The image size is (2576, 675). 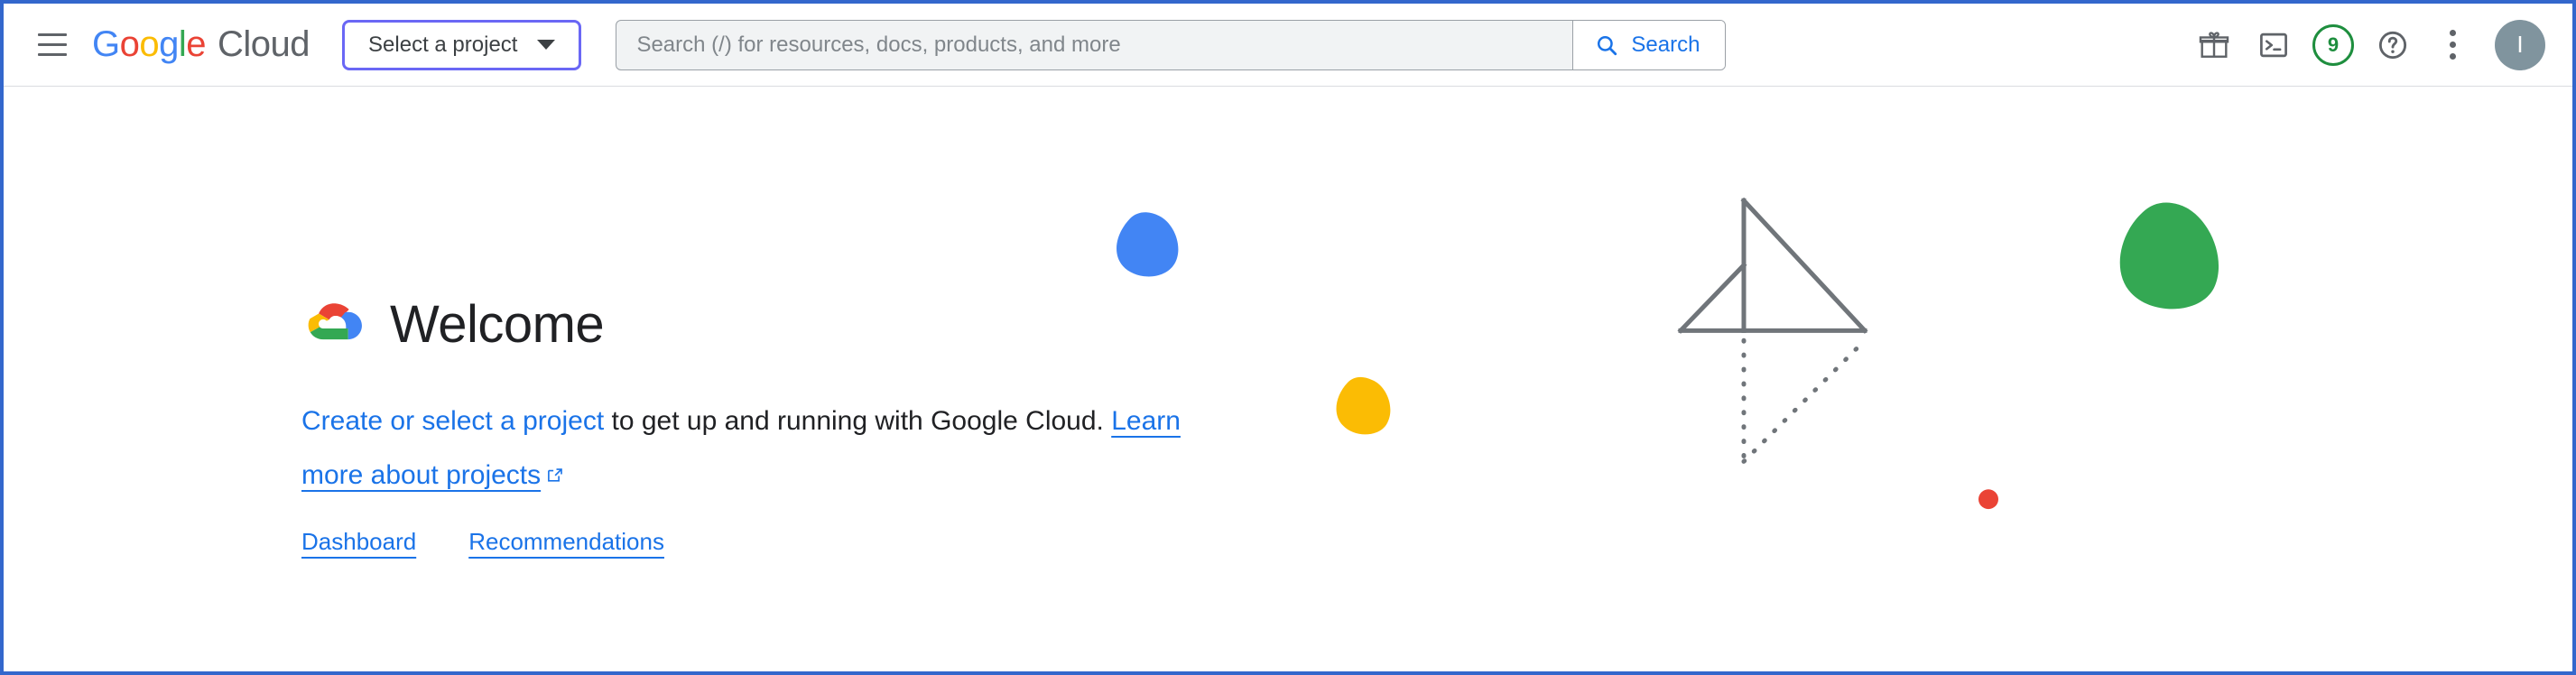 What do you see at coordinates (359, 542) in the screenshot?
I see `dashboard-link: Dashboard` at bounding box center [359, 542].